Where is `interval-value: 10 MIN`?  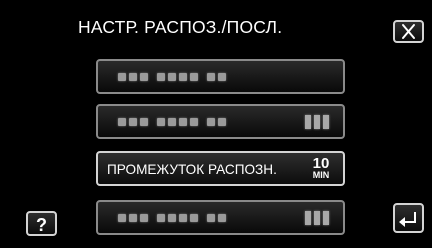 interval-value: 10 MIN is located at coordinates (321, 168).